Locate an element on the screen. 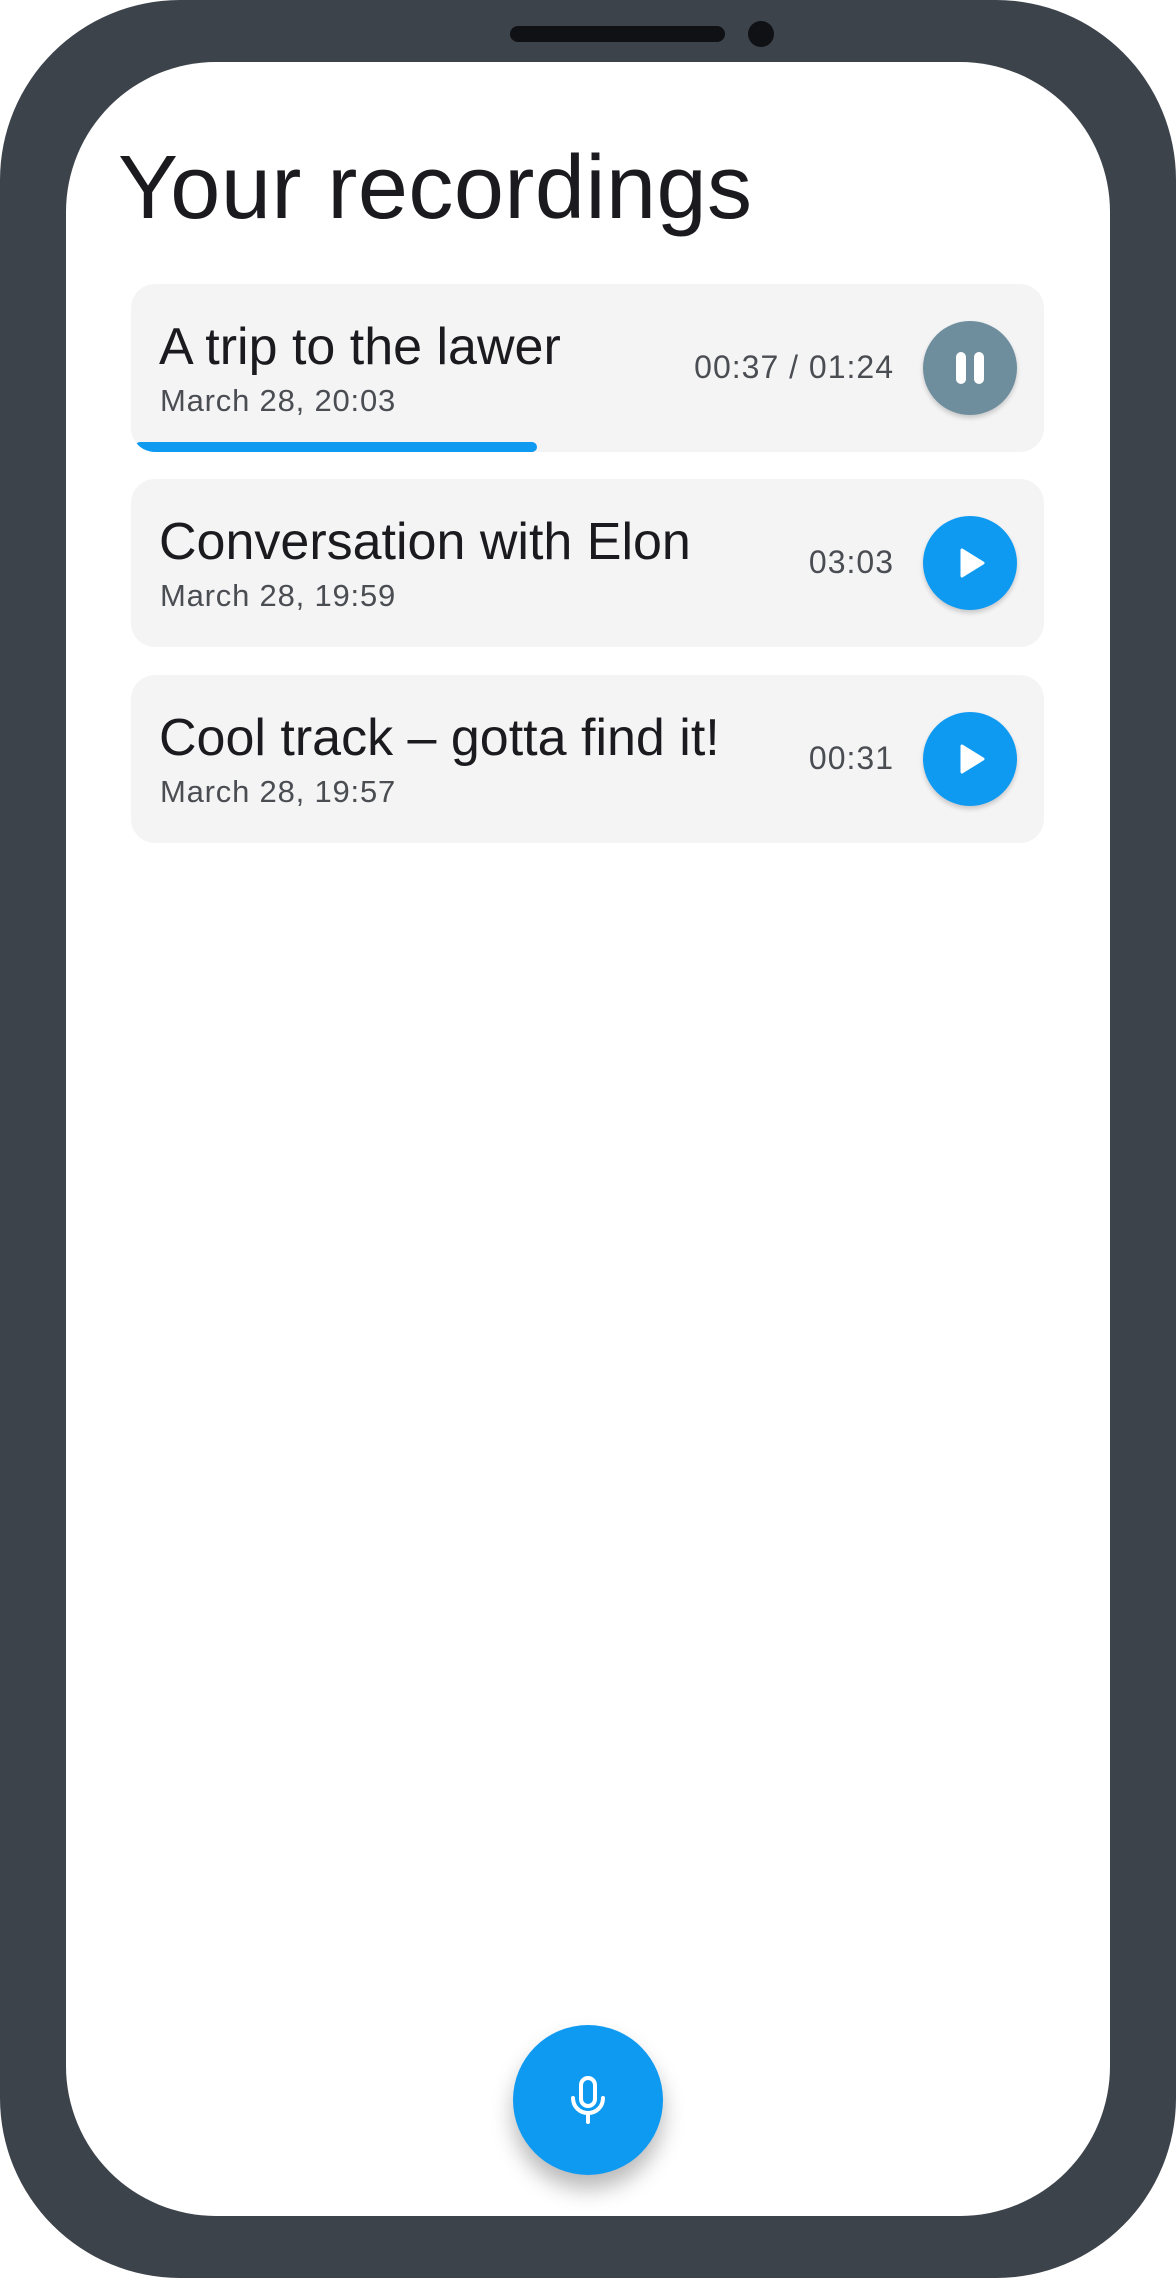 The image size is (1176, 2278). recording-duration: 00:31 is located at coordinates (851, 758).